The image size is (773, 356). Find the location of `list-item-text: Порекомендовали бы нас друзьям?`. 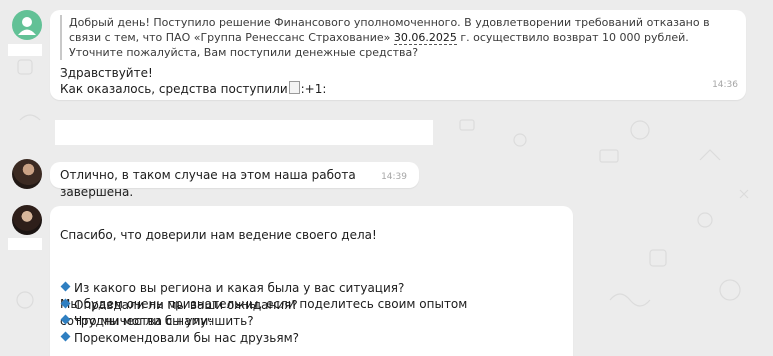

list-item-text: Порекомендовали бы нас друзьям? is located at coordinates (186, 337).